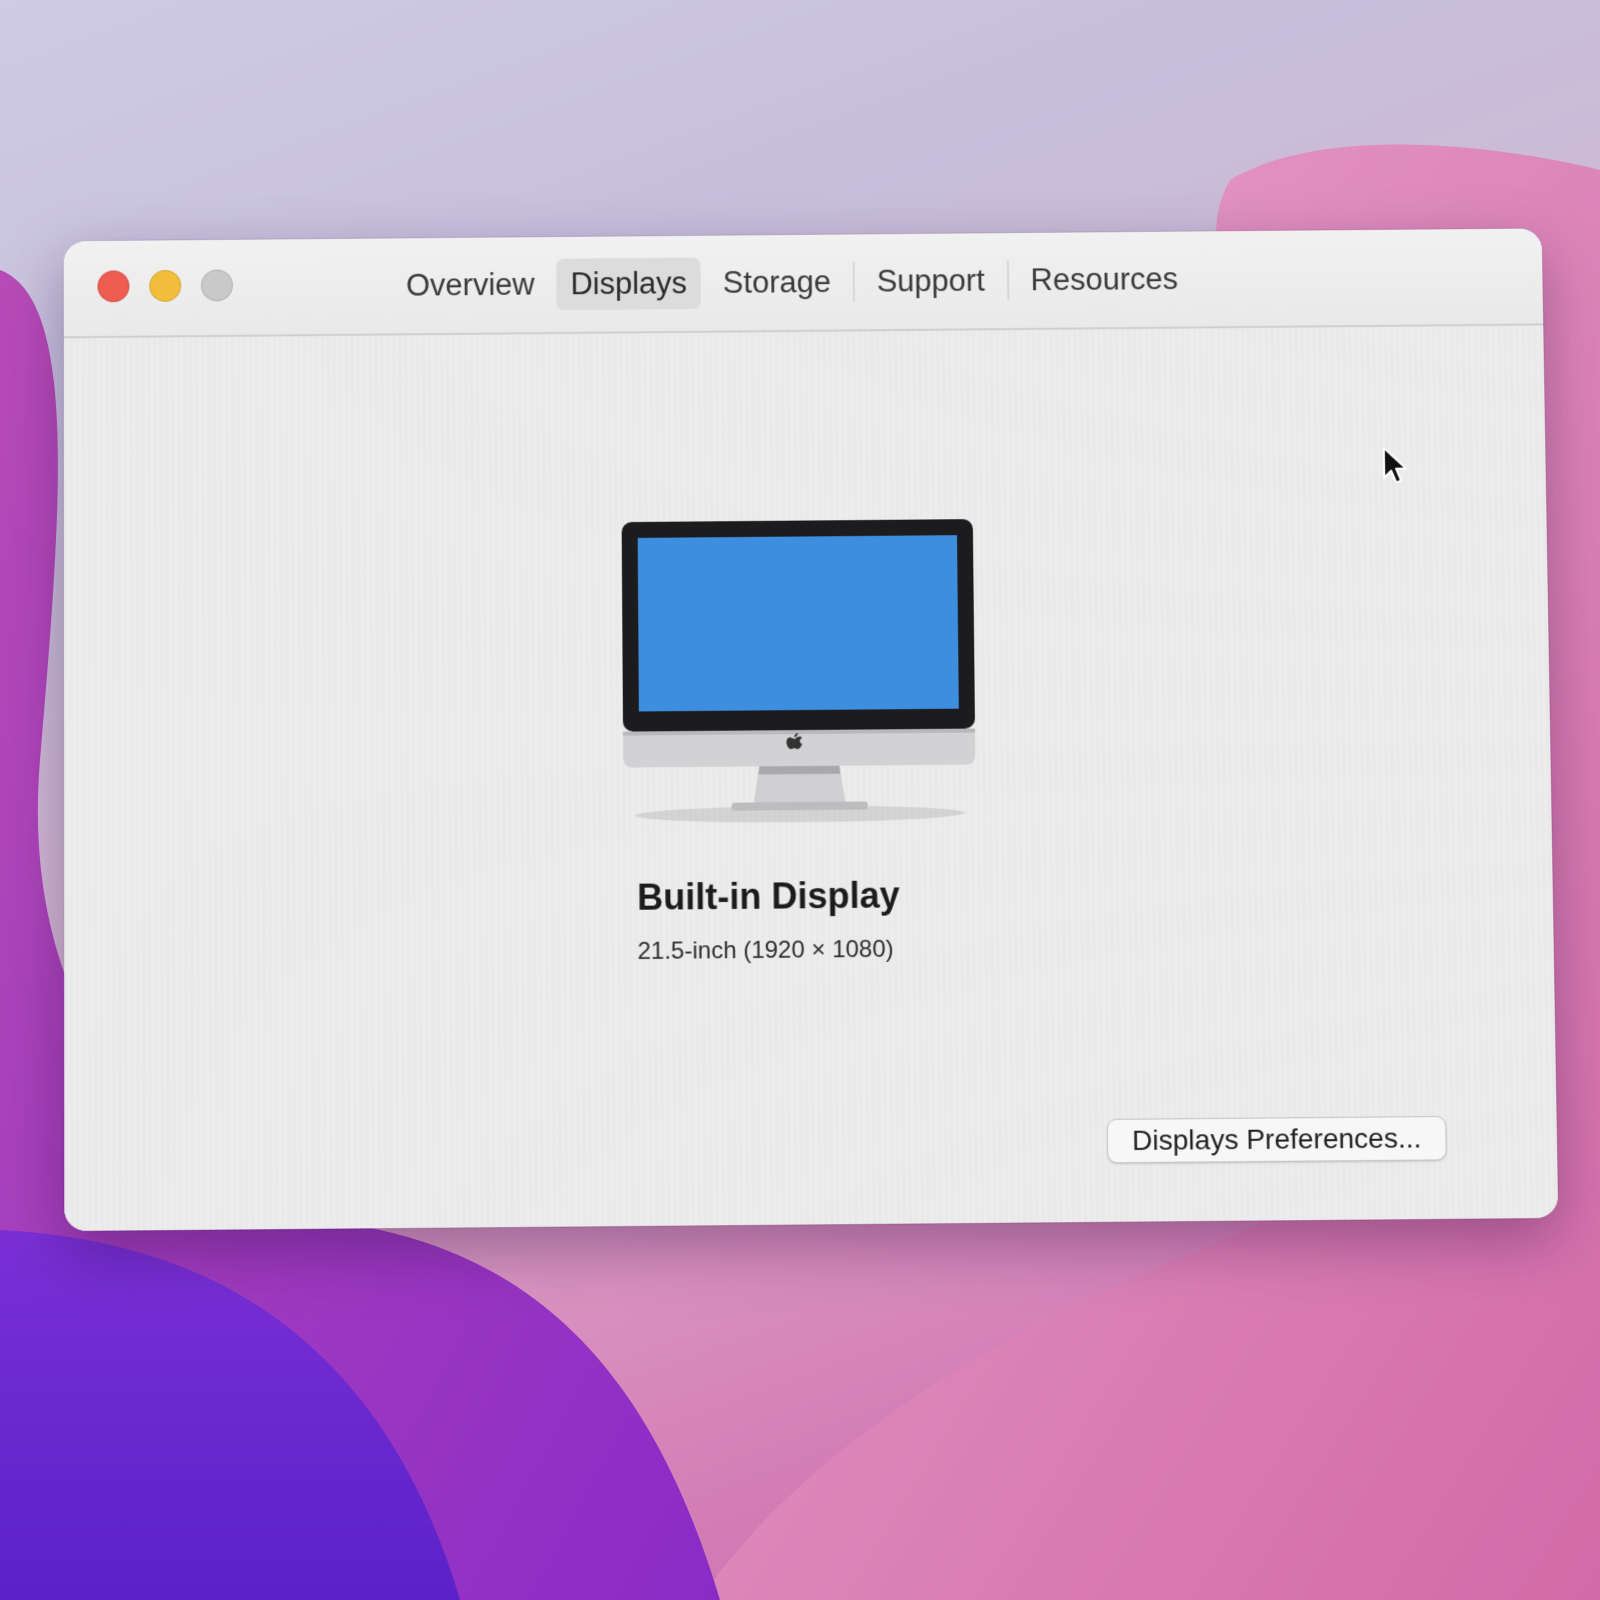 Image resolution: width=1600 pixels, height=1600 pixels. Describe the element at coordinates (1395, 466) in the screenshot. I see `mouse-pointer-icon` at that location.